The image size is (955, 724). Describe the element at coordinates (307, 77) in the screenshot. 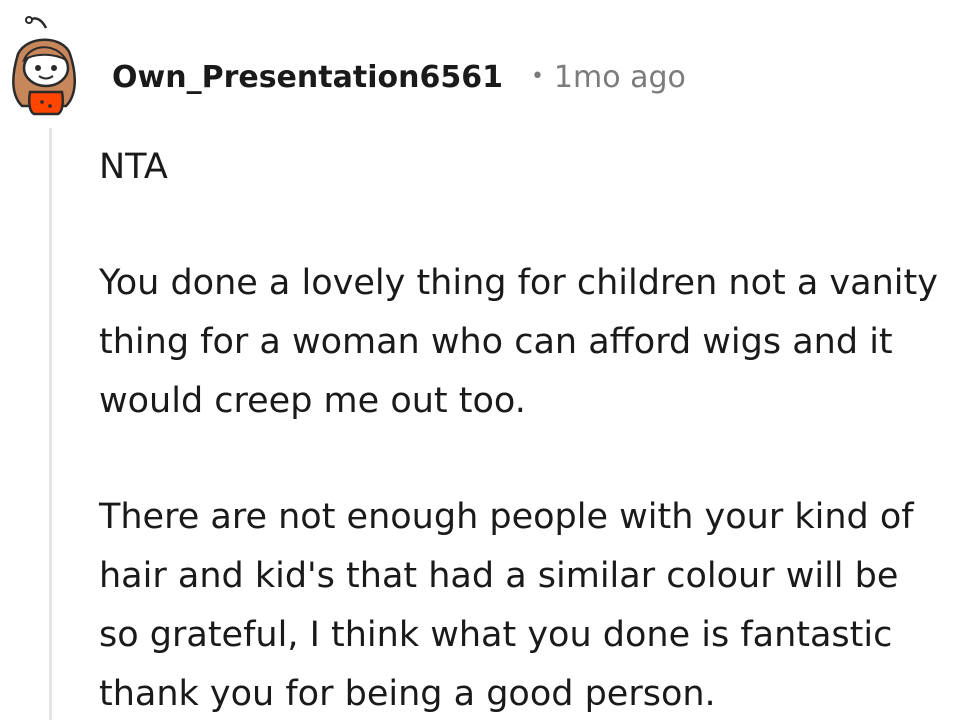

I see `username-link: Own_Presentation6561` at that location.